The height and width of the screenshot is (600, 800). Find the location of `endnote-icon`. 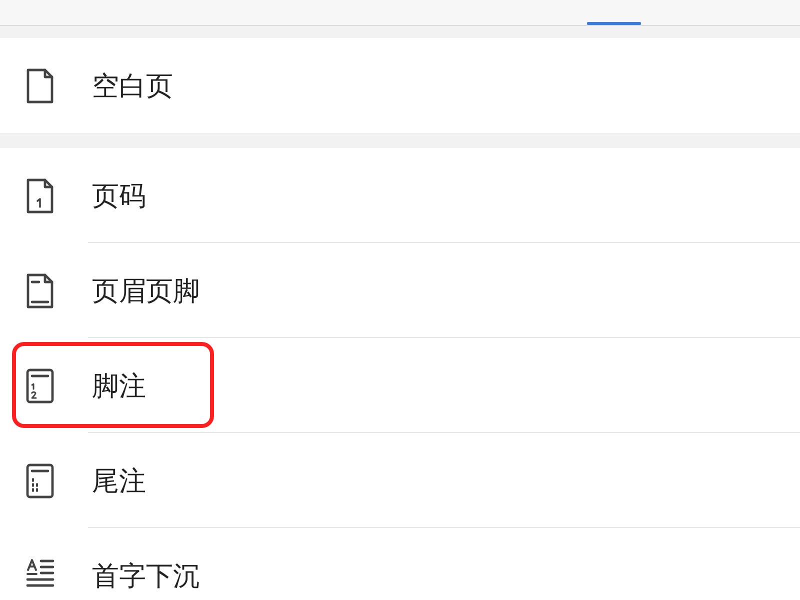

endnote-icon is located at coordinates (40, 480).